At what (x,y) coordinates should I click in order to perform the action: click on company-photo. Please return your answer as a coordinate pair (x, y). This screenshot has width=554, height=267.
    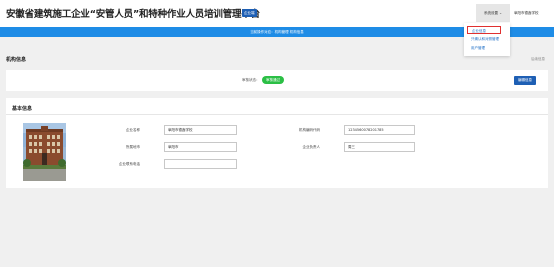
    Looking at the image, I should click on (44, 152).